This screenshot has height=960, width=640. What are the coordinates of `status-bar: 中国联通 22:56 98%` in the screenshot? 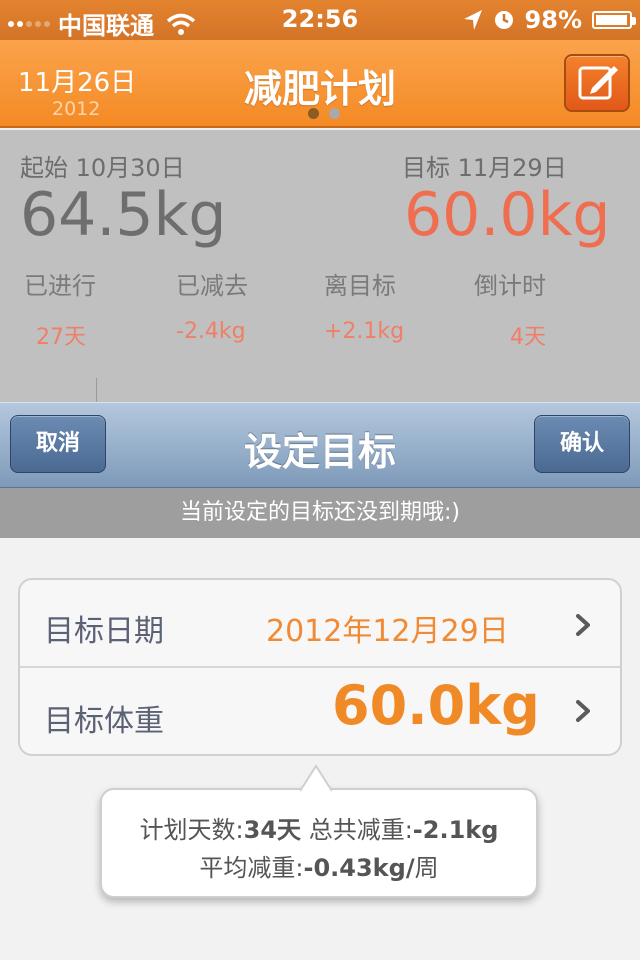 It's located at (320, 20).